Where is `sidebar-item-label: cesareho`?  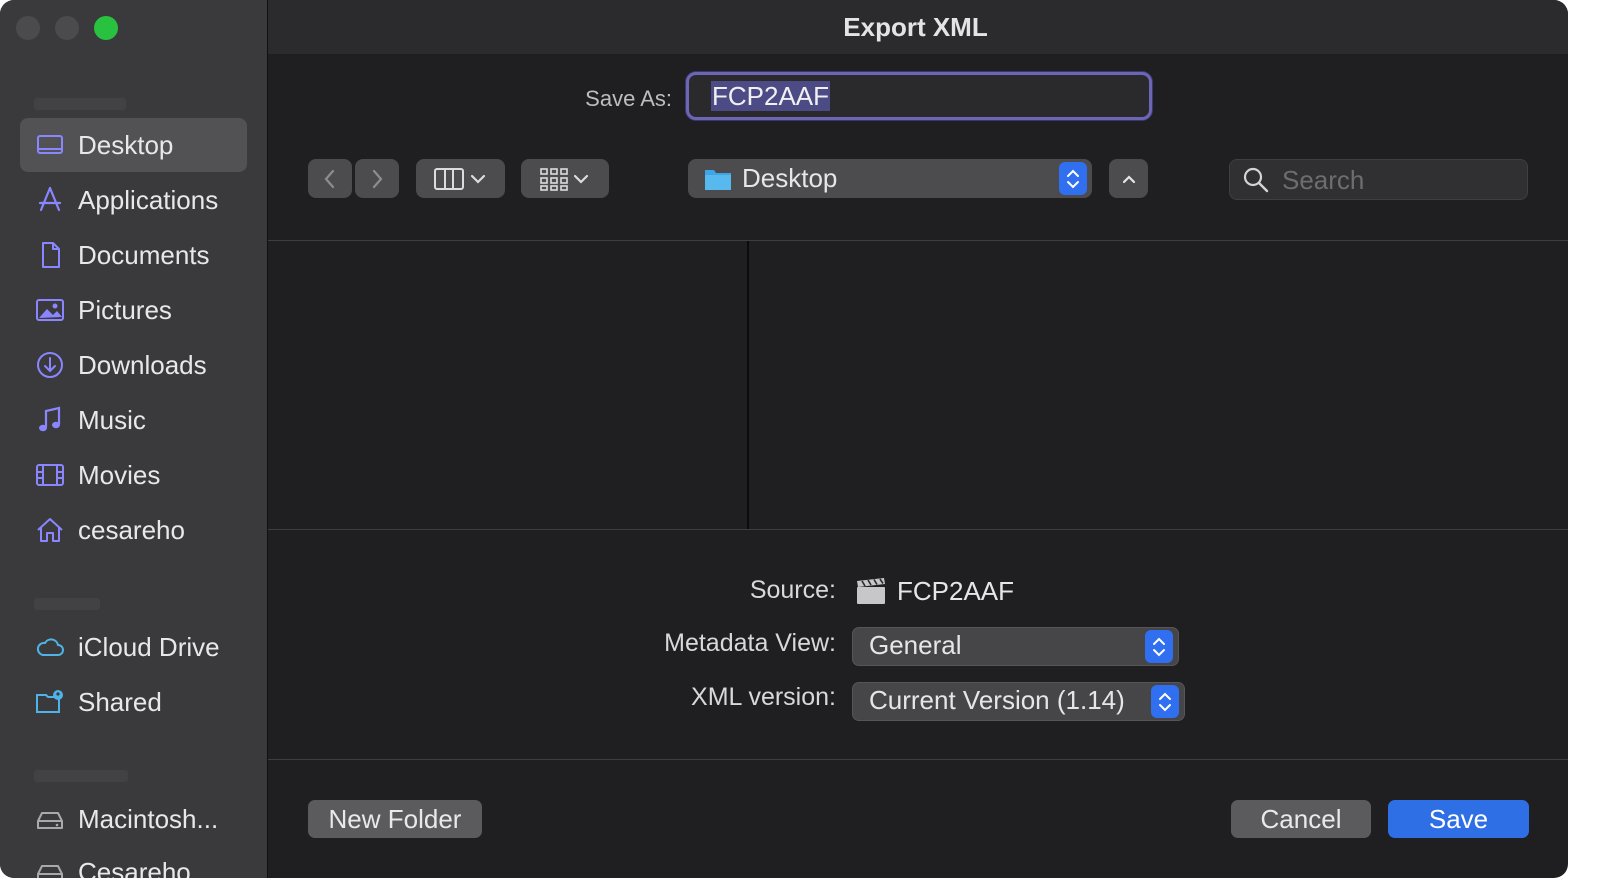
sidebar-item-label: cesareho is located at coordinates (131, 529).